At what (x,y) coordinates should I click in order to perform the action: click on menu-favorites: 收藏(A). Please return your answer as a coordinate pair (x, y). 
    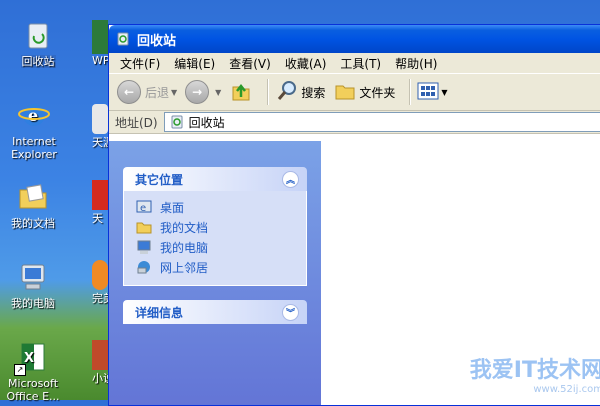
    Looking at the image, I should click on (306, 63).